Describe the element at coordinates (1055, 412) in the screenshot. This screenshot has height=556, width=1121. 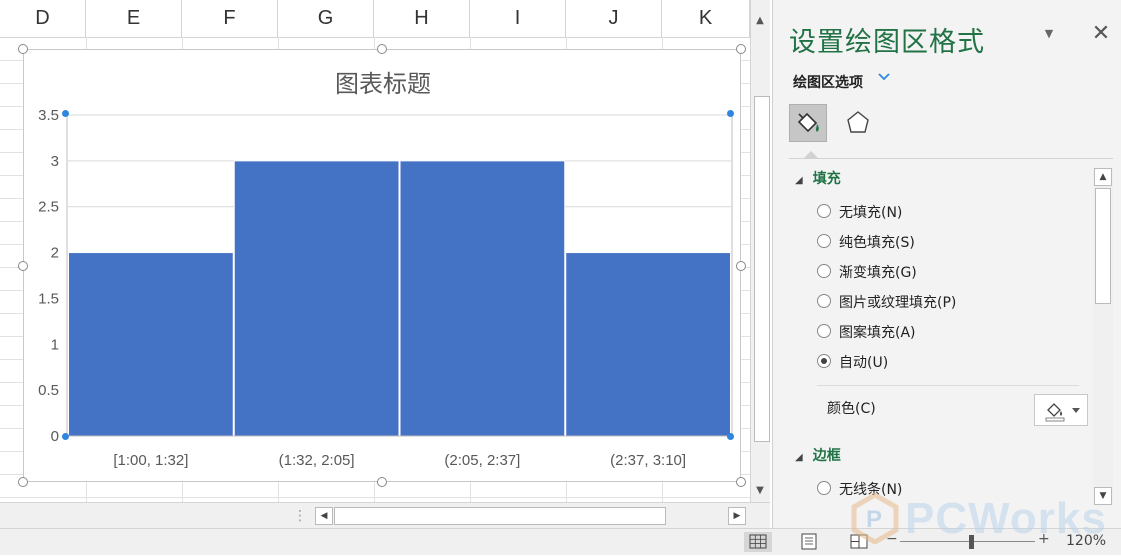
I see `fill-color-icon` at that location.